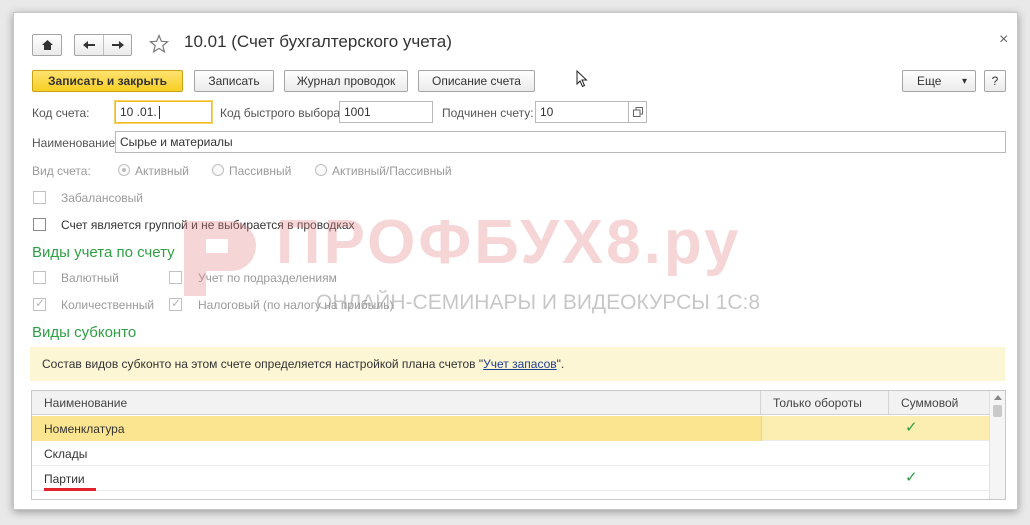 This screenshot has height=525, width=1030. What do you see at coordinates (61, 113) in the screenshot?
I see `code-label: Код счета:` at bounding box center [61, 113].